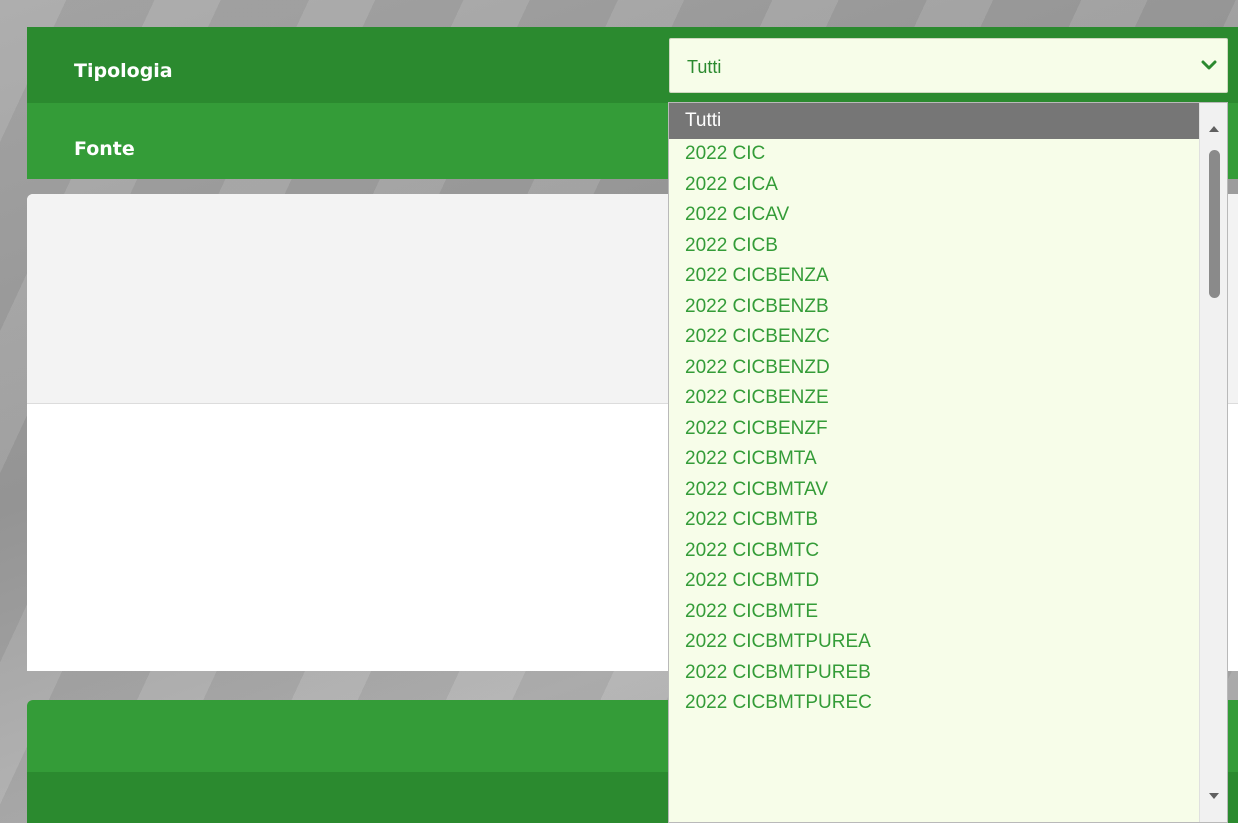 Image resolution: width=1238 pixels, height=823 pixels. Describe the element at coordinates (632, 65) in the screenshot. I see `filter-row-tipologia: Tipologia Tutti` at that location.